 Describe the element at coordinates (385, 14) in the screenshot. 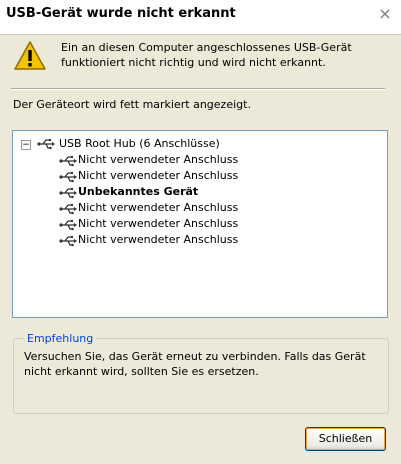

I see `window-close-button: ×` at that location.